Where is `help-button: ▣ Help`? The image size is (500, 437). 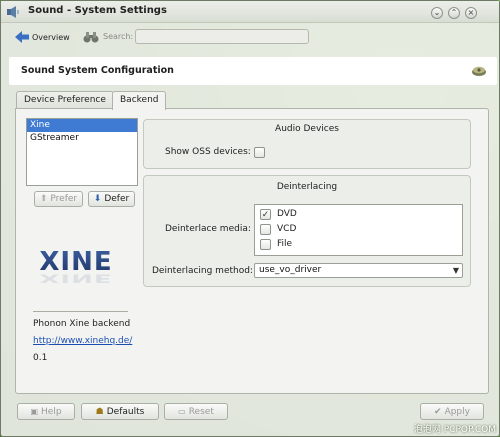
help-button: ▣ Help is located at coordinates (46, 411).